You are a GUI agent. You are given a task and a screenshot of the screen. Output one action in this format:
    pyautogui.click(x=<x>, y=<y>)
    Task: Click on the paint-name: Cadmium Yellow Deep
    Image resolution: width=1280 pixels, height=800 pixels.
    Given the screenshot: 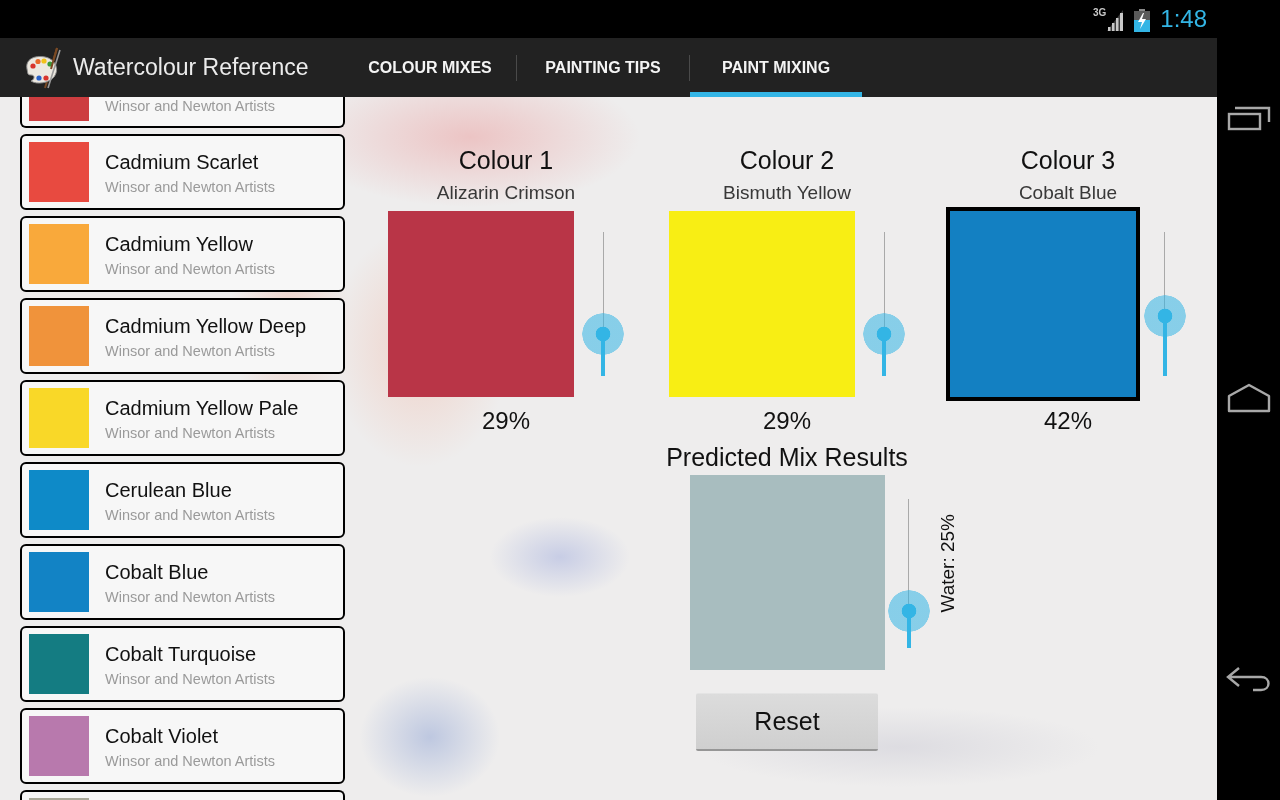 What is the action you would take?
    pyautogui.click(x=206, y=326)
    